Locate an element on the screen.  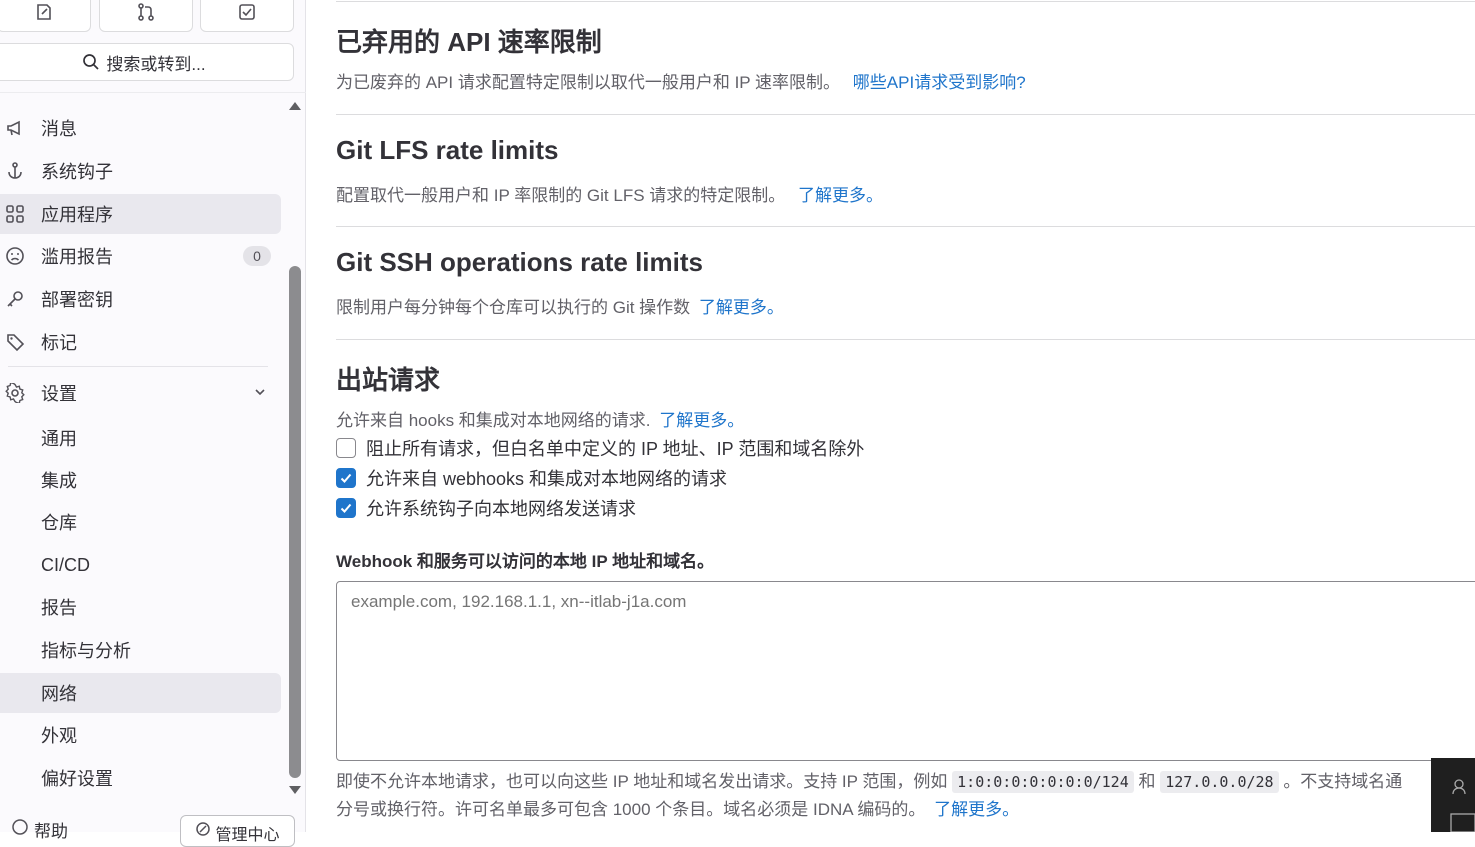
help-text-and: 和 is located at coordinates (1147, 781).